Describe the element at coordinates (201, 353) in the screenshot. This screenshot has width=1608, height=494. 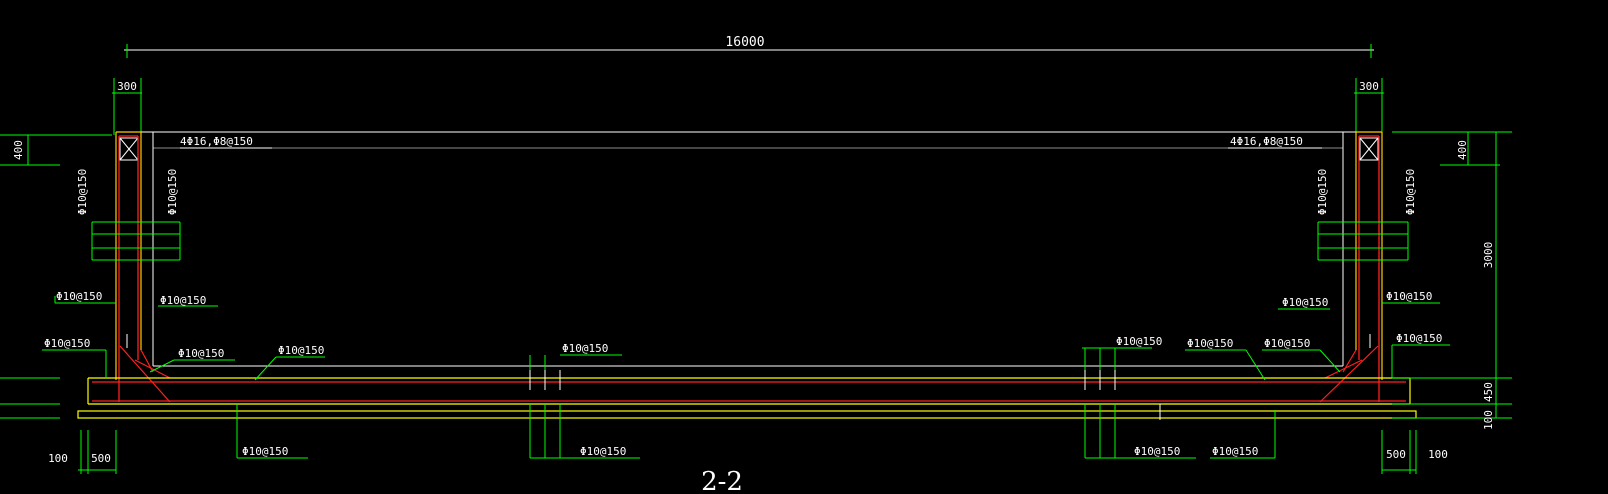
I see `left-haunch-label: Φ10@150` at that location.